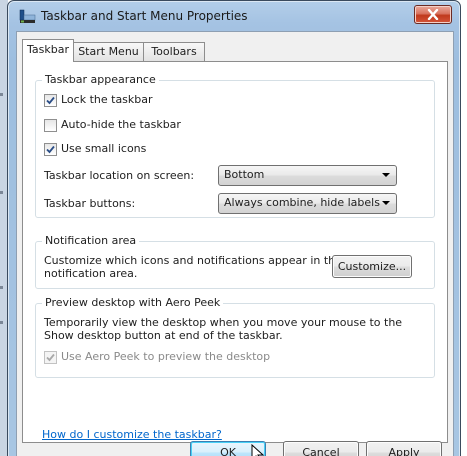 This screenshot has width=467, height=456. What do you see at coordinates (91, 273) in the screenshot?
I see `notification-area-description: notification area.` at bounding box center [91, 273].